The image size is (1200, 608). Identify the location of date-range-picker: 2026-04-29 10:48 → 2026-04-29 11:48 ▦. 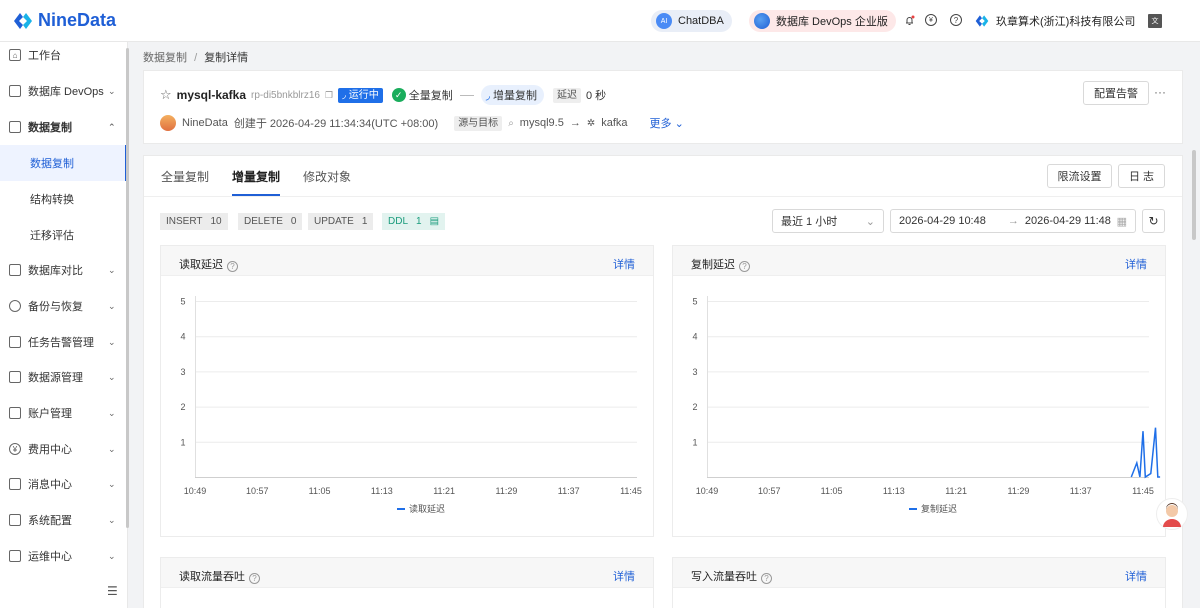
(1013, 221).